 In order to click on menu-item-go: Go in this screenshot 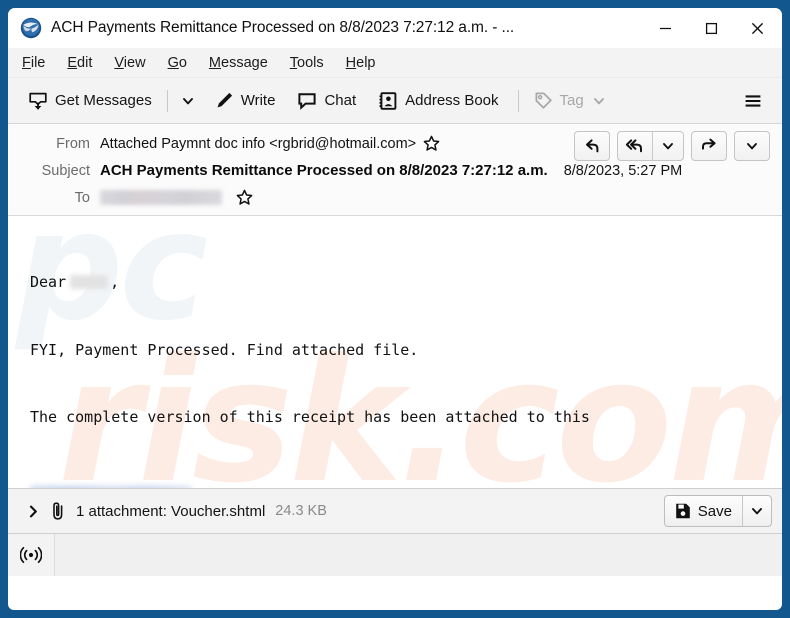, I will do `click(177, 63)`.